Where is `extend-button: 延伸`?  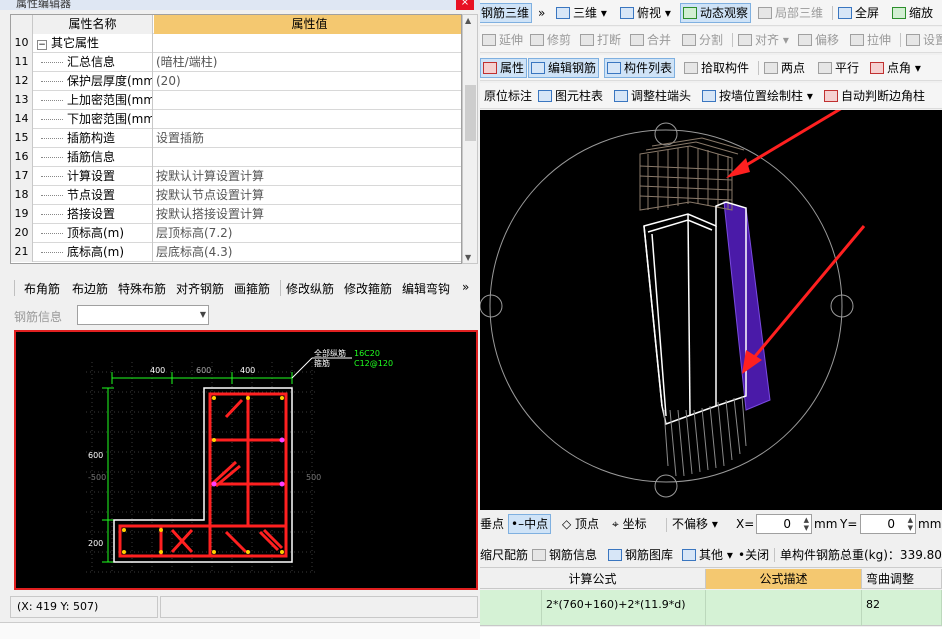 extend-button: 延伸 is located at coordinates (502, 40).